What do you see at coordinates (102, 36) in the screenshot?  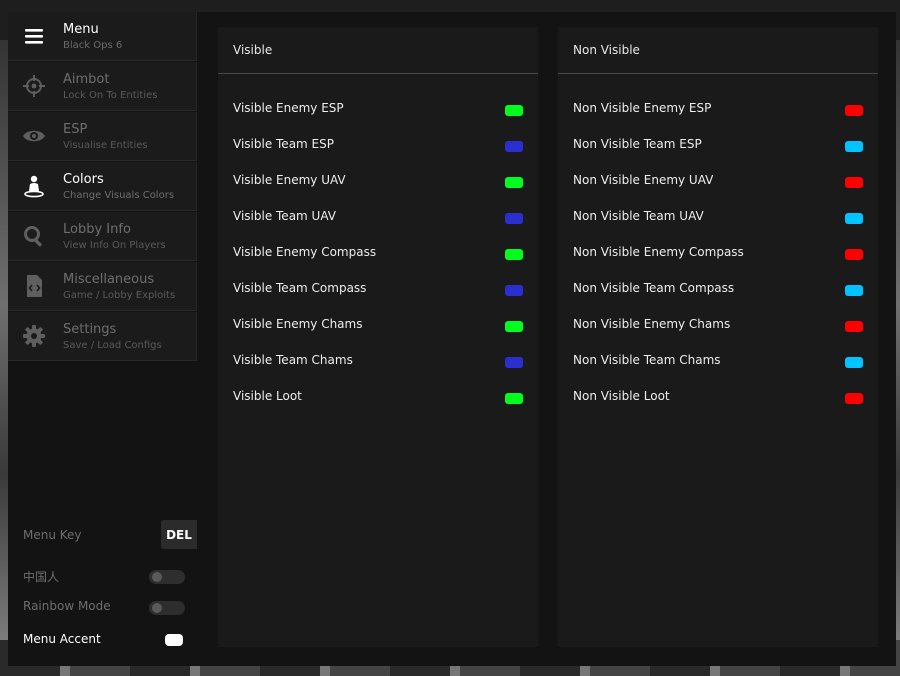 I see `menu-header: Menu Black Ops 6` at bounding box center [102, 36].